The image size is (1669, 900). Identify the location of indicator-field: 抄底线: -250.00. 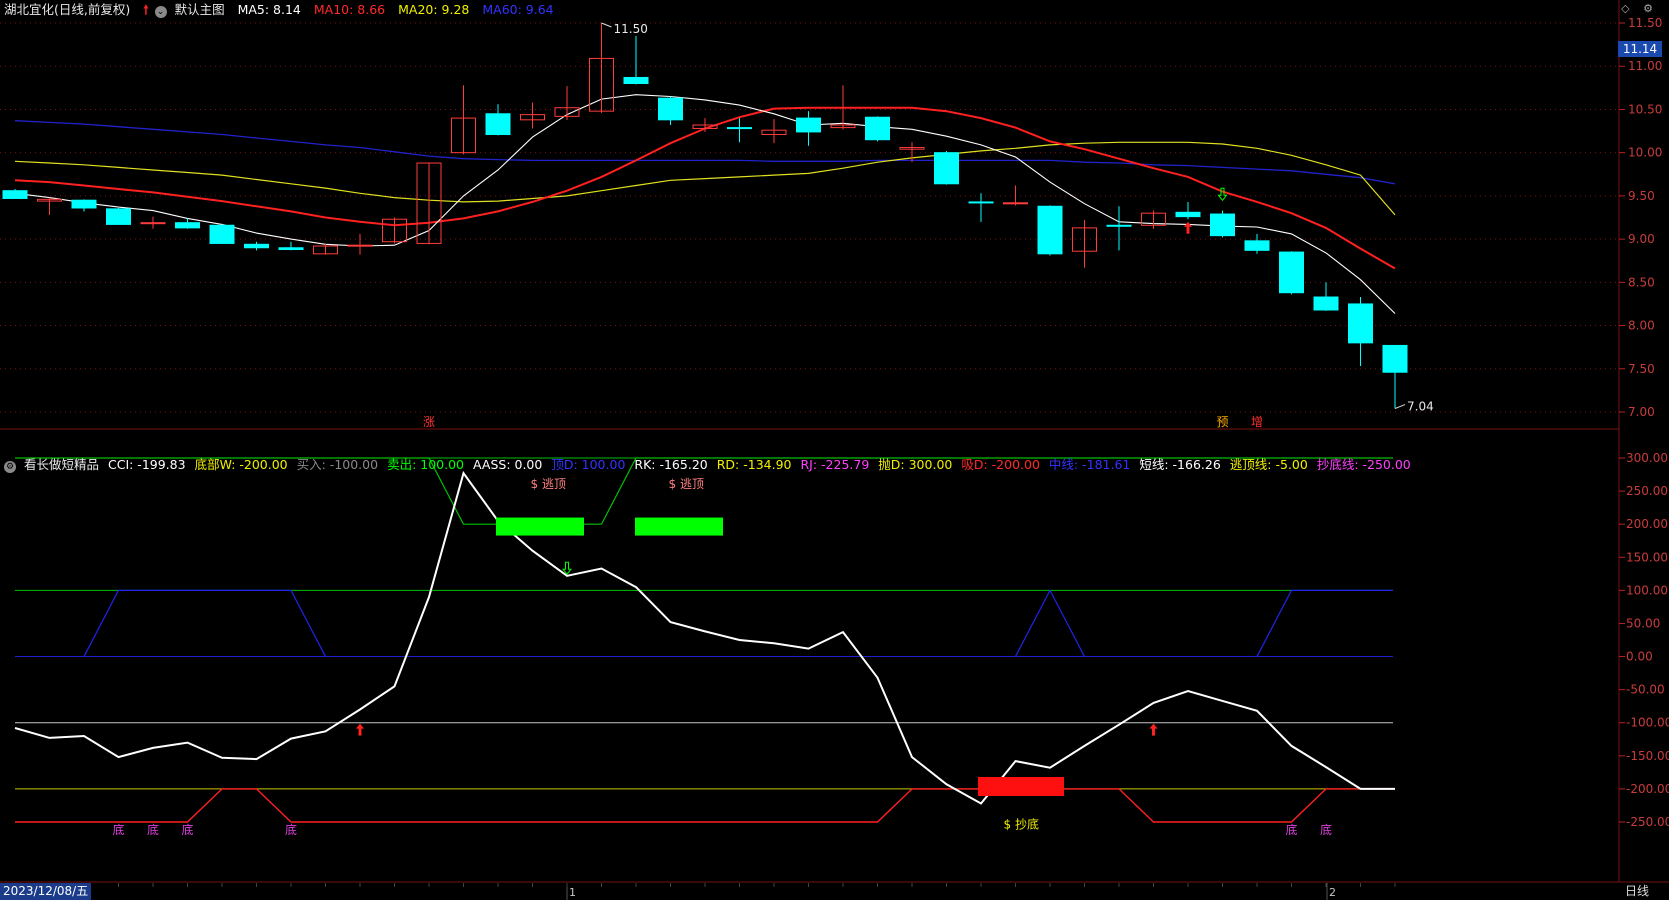
(1363, 464).